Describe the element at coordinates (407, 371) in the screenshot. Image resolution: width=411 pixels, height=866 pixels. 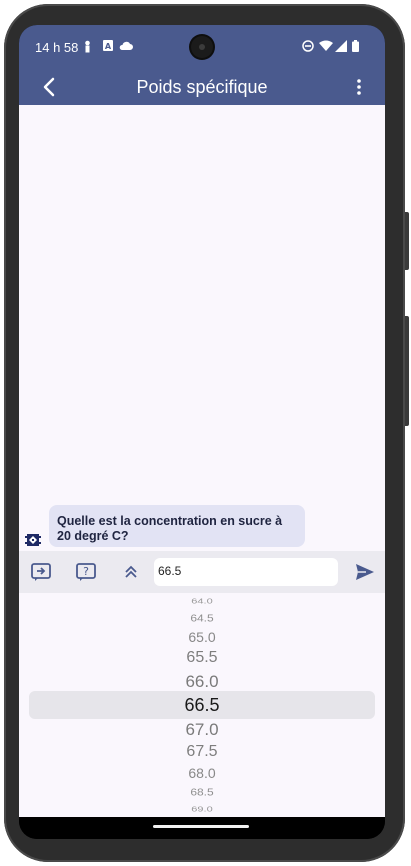
I see `volume-button` at that location.